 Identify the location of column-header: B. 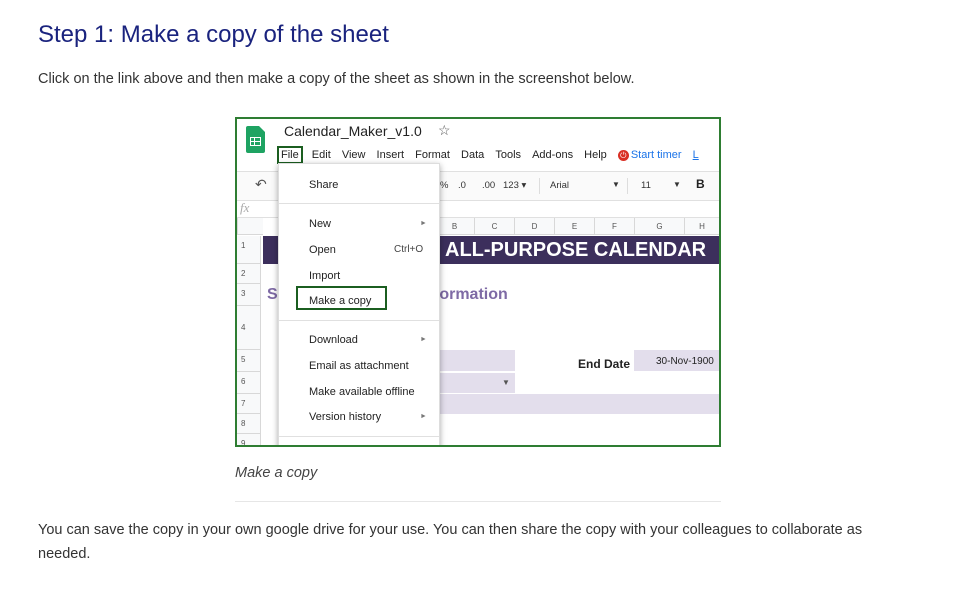
(454, 226).